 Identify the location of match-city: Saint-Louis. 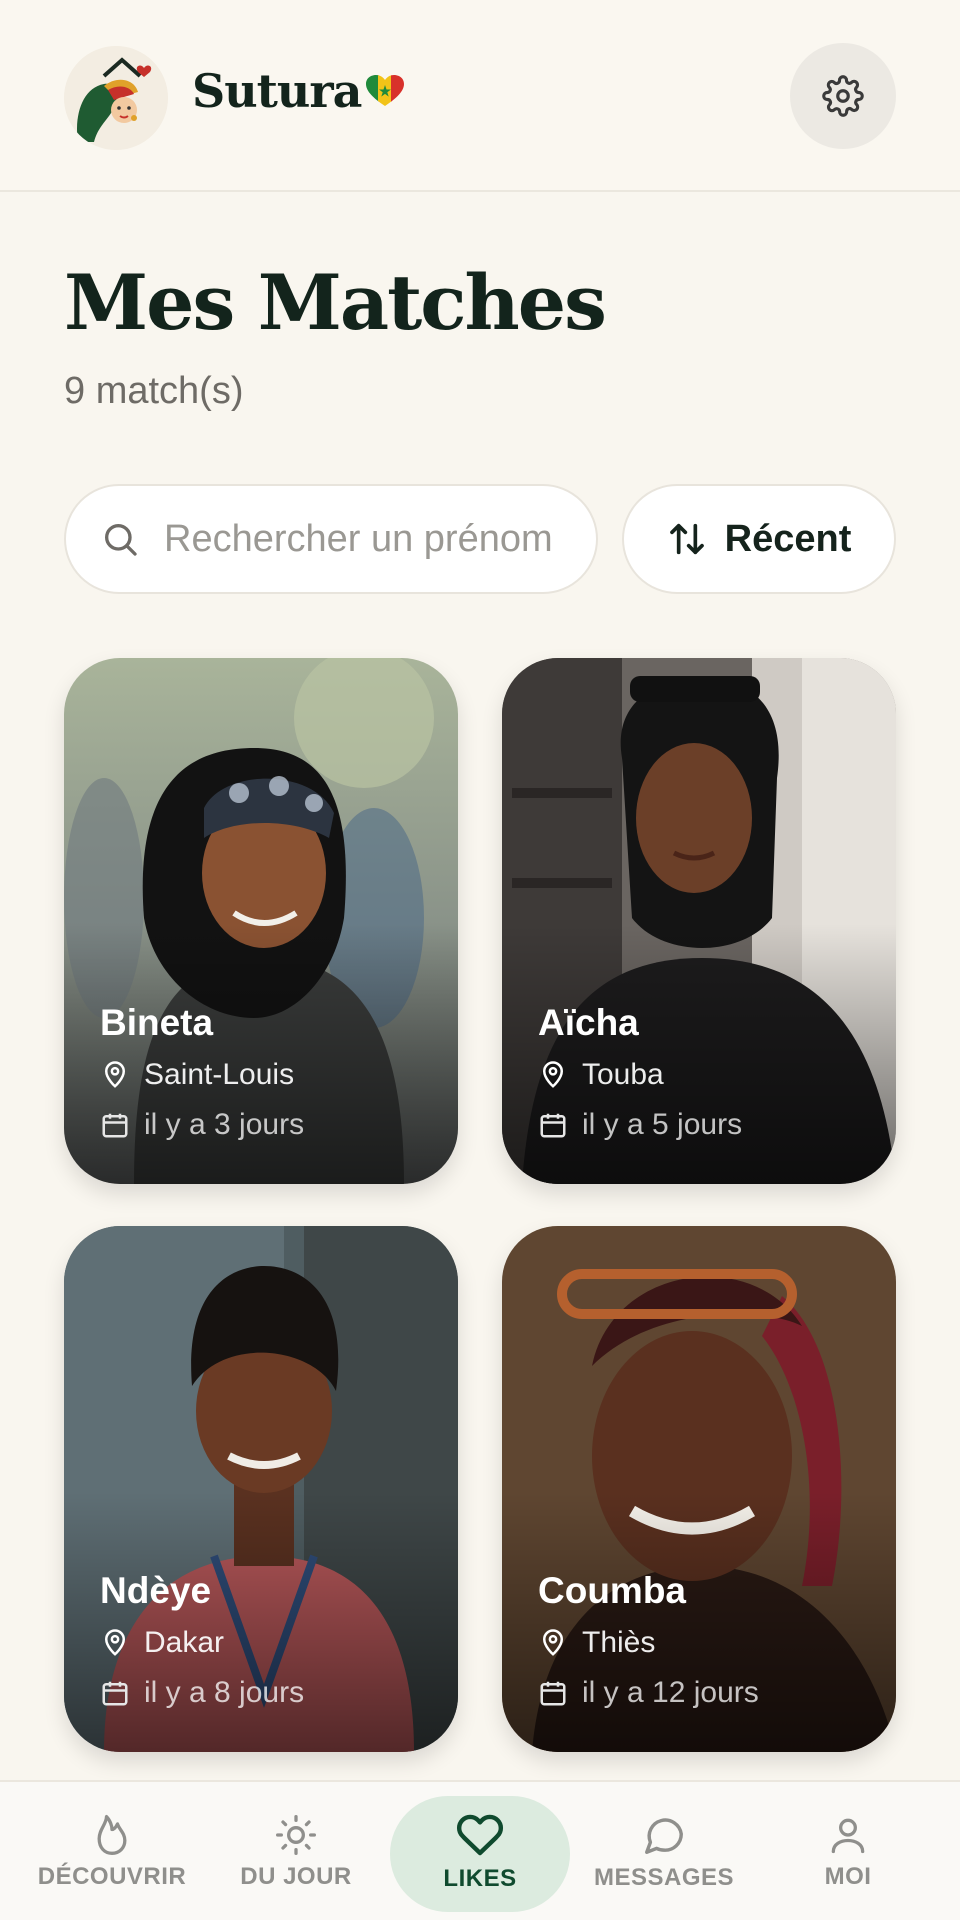
(197, 1075).